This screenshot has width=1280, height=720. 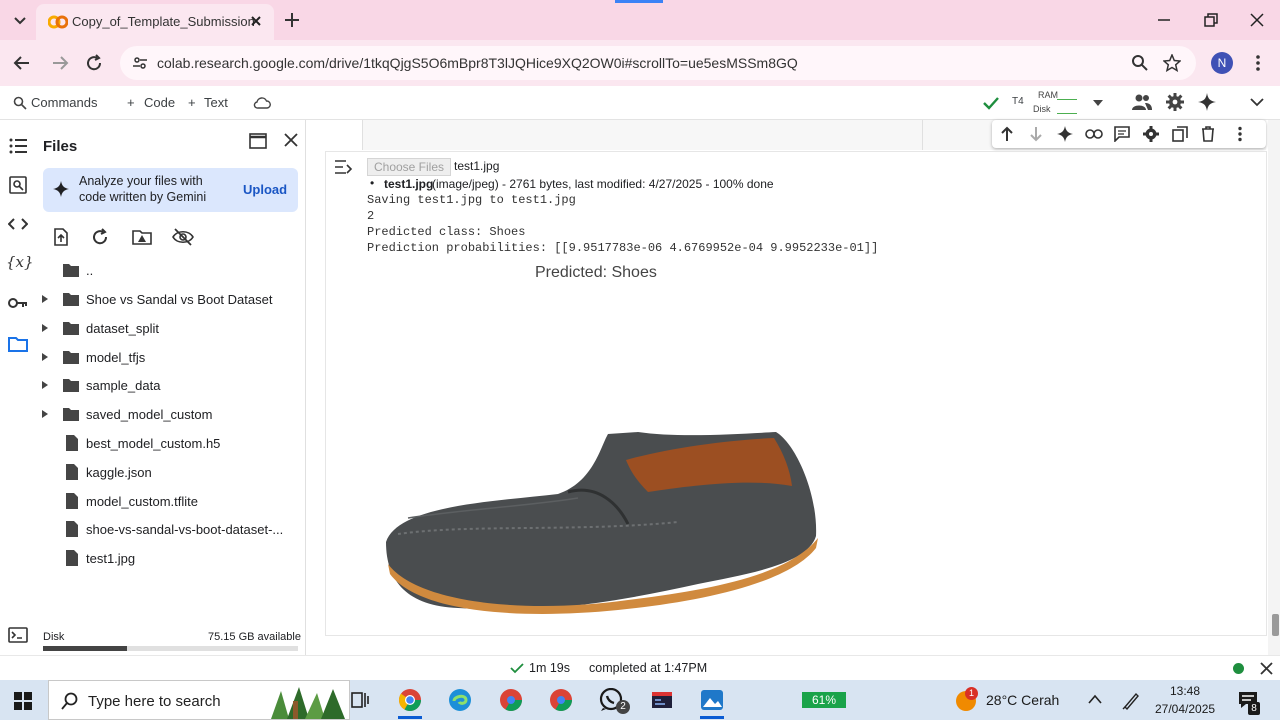 What do you see at coordinates (60, 63) in the screenshot?
I see `forward-icon` at bounding box center [60, 63].